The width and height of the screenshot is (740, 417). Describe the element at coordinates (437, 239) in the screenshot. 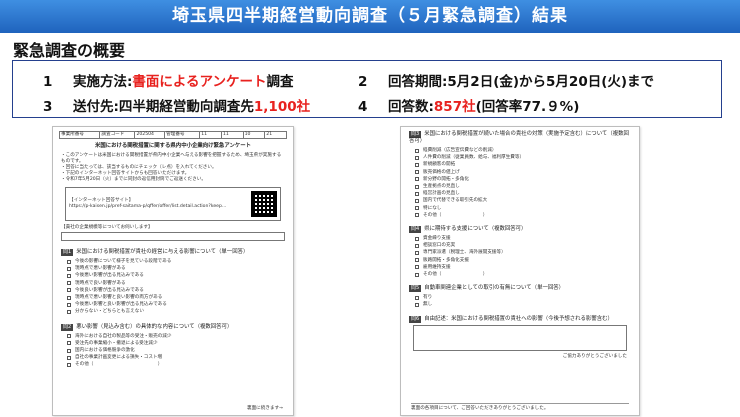

I see `option-label: 資金繰り支援` at that location.